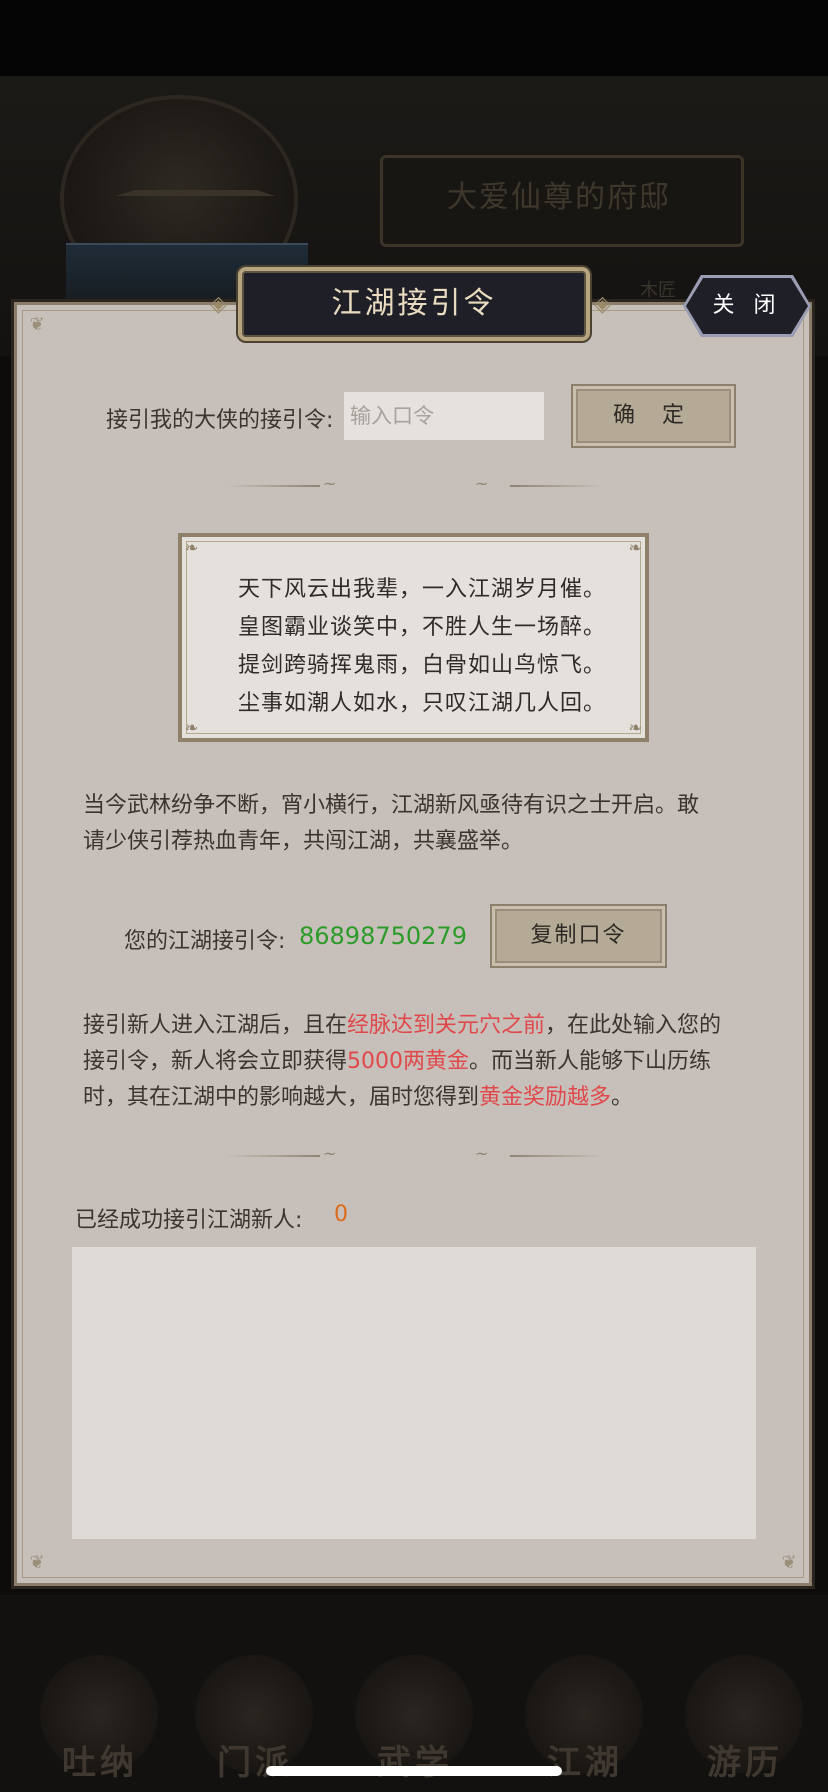 The image size is (828, 1792). I want to click on poem-line: 提剑跨骑挥鬼雨，白骨如山鸟惊飞。, so click(422, 665).